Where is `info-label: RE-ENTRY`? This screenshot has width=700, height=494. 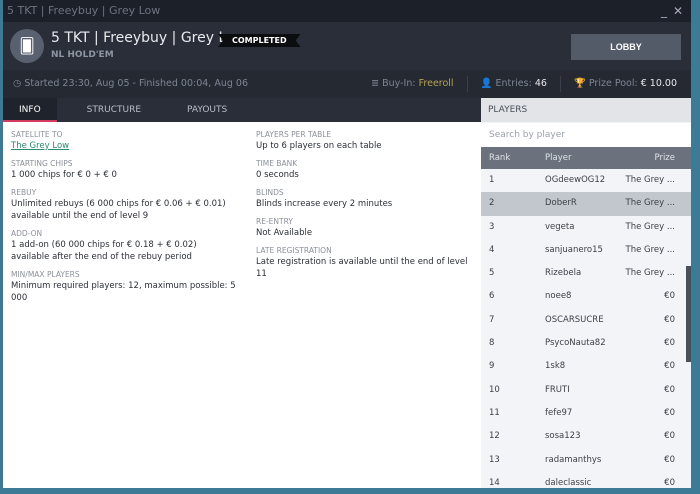
info-label: RE-ENTRY is located at coordinates (274, 221).